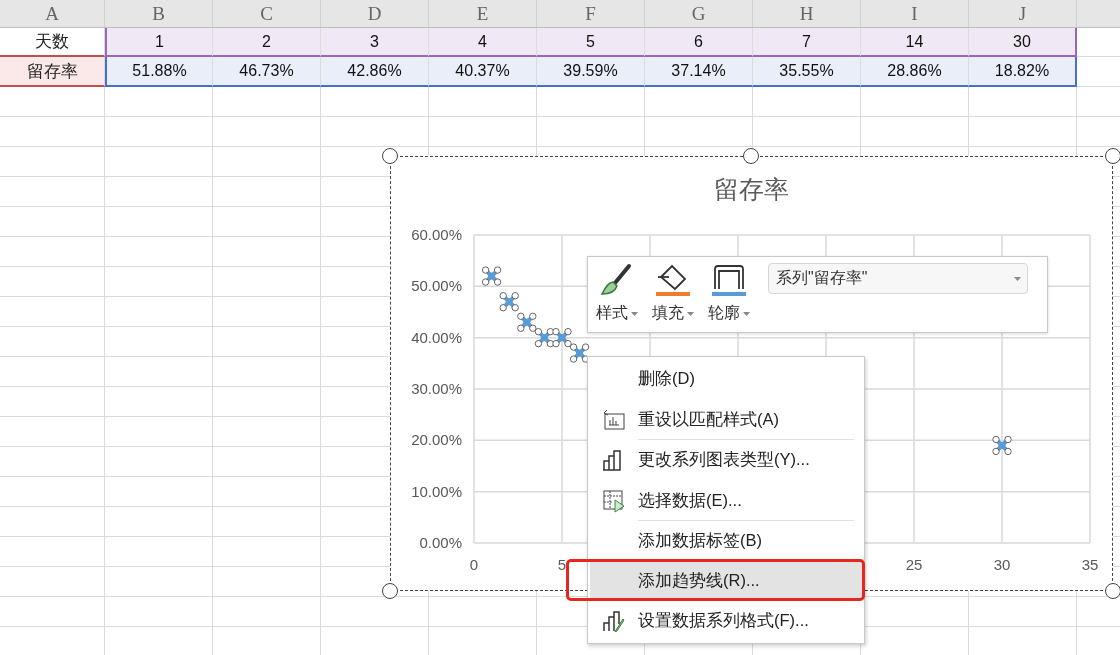 The image size is (1120, 655). I want to click on y-tick-label: 20.00%, so click(436, 440).